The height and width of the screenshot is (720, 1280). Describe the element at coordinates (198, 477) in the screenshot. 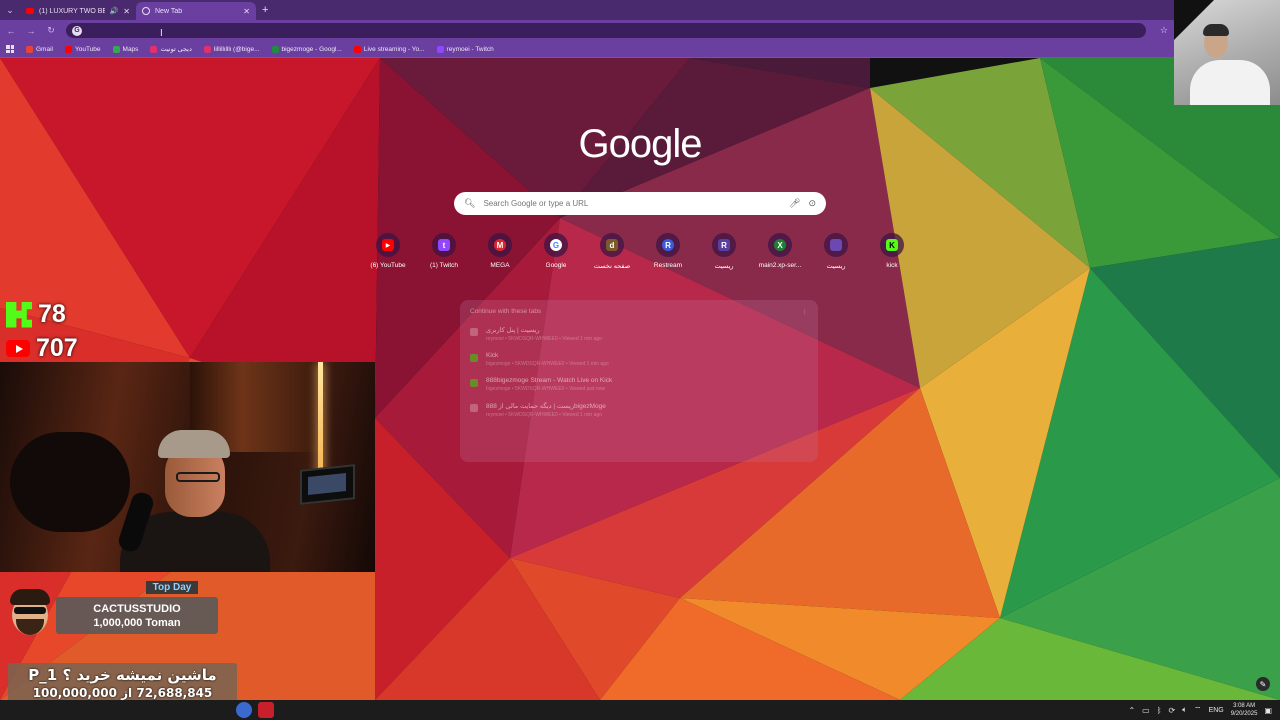

I see `streamer-glasses` at that location.